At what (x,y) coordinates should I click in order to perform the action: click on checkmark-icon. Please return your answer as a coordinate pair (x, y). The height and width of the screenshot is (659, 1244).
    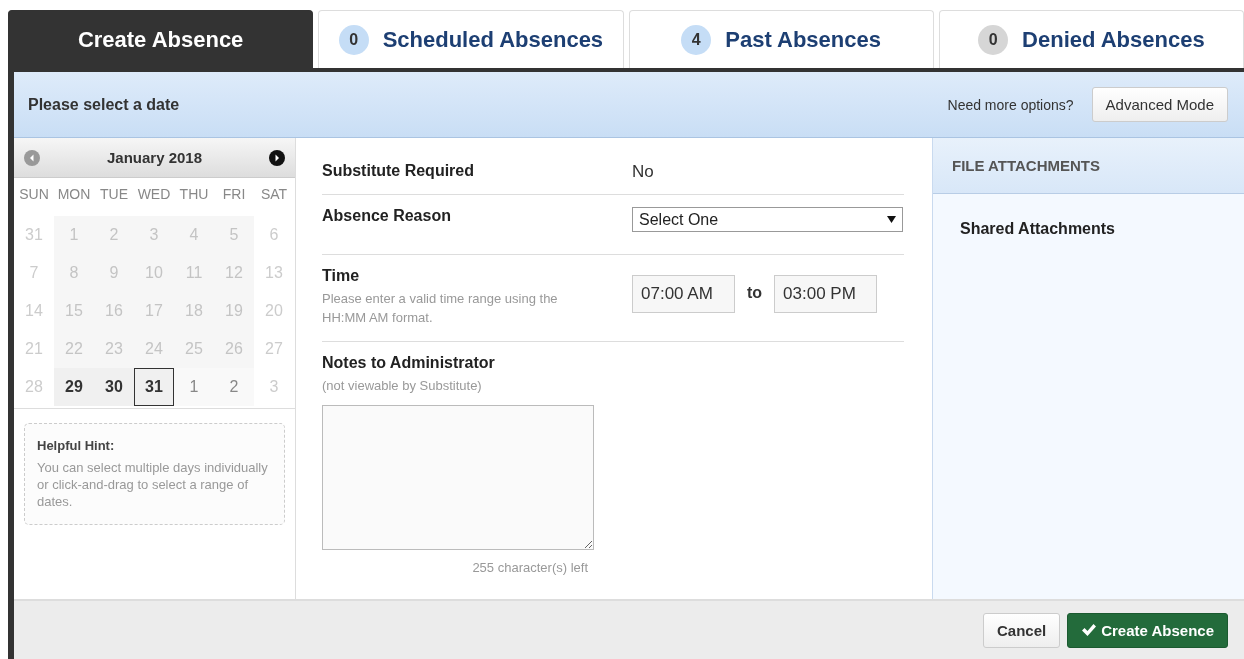
    Looking at the image, I should click on (1089, 630).